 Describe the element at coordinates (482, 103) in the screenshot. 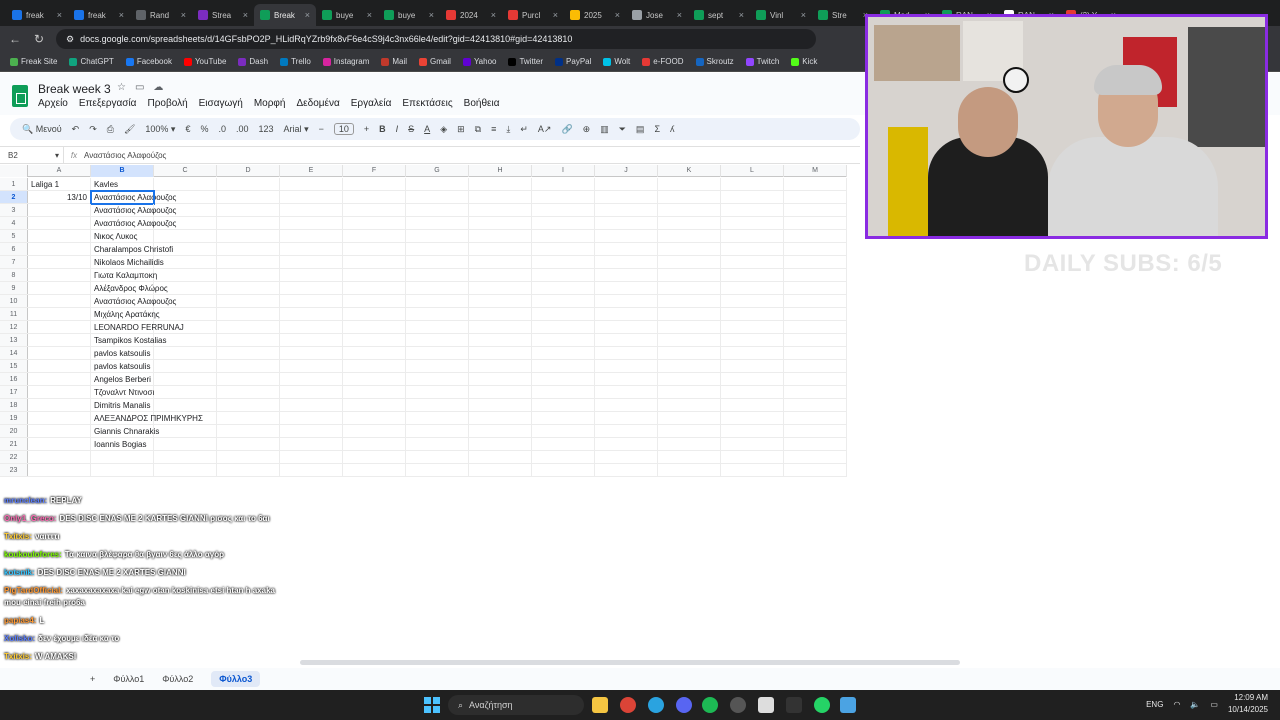

I see `menu-item: Βοήθεια` at that location.